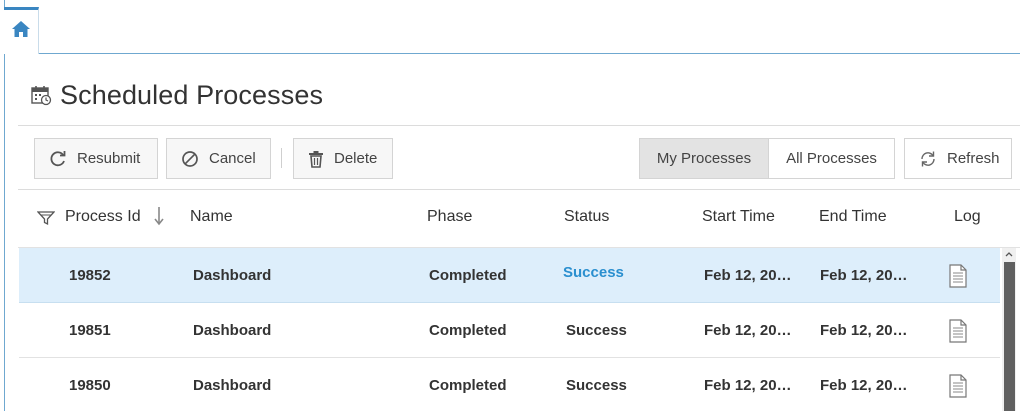 This screenshot has height=411, width=1020. Describe the element at coordinates (853, 217) in the screenshot. I see `column-header-end-time: End Time` at that location.